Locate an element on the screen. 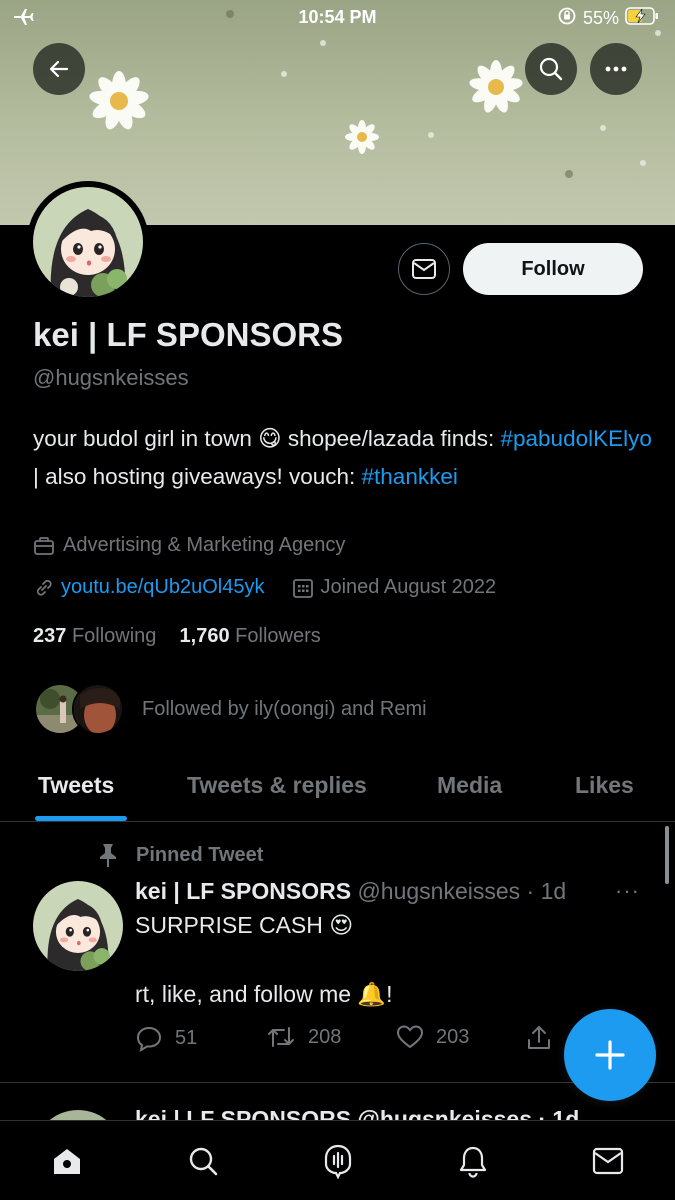  reply-count: 51 is located at coordinates (186, 1037).